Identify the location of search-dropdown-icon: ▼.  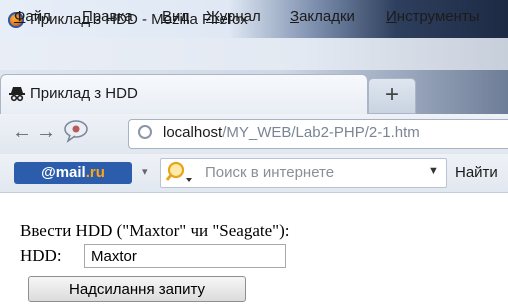
(433, 171).